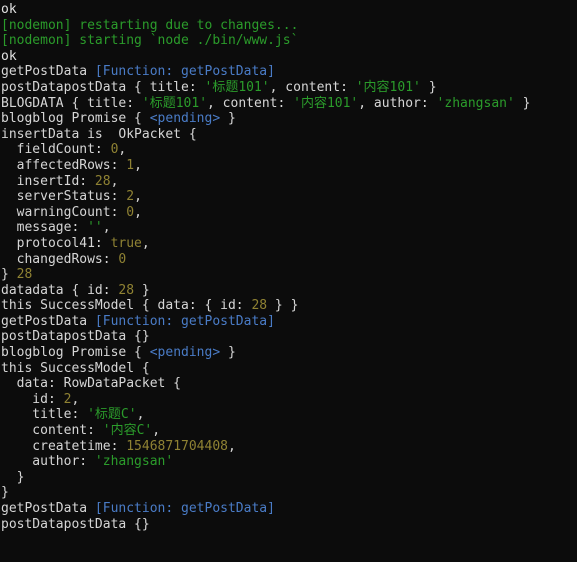  I want to click on terminal-line: this SuccessModel {, so click(288, 369).